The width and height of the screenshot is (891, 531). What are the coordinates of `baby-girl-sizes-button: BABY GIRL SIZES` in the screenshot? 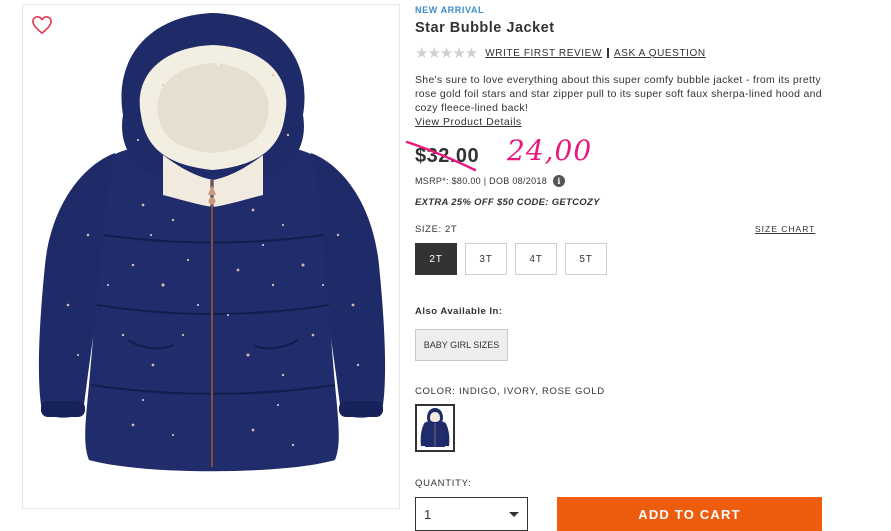 It's located at (461, 345).